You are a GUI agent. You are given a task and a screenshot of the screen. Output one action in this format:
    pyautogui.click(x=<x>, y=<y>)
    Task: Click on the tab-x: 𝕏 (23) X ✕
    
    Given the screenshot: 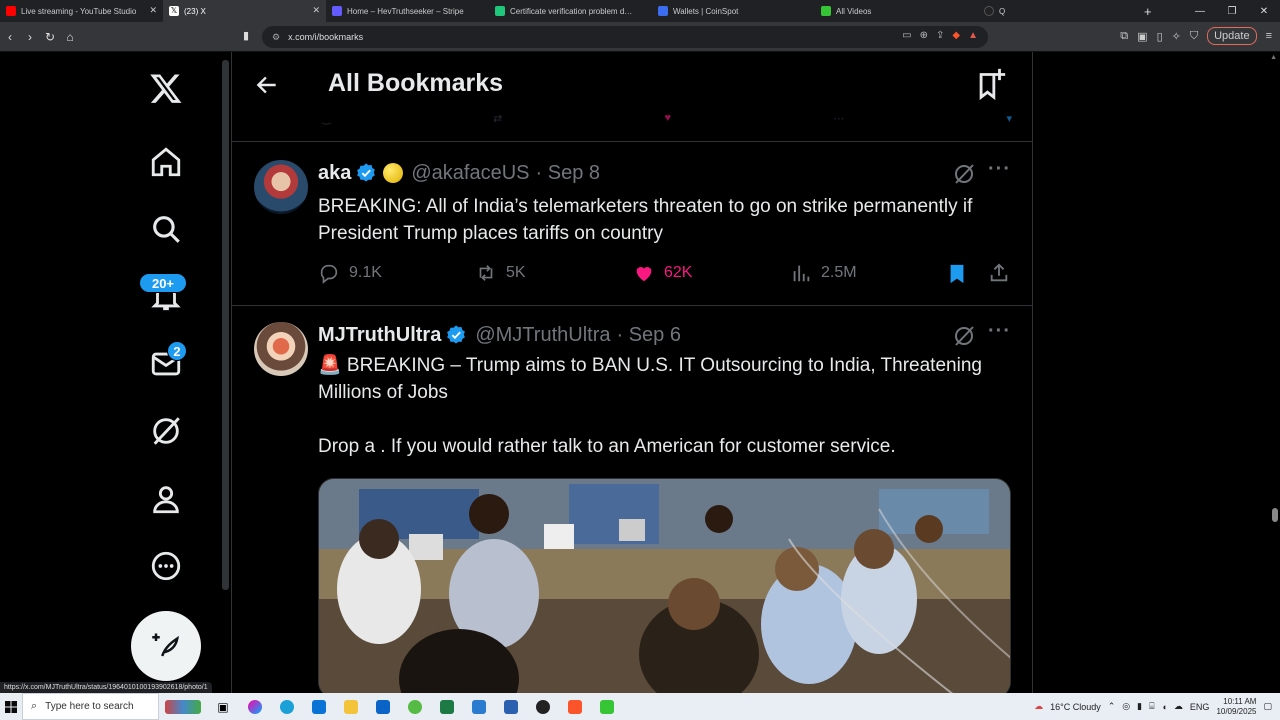 What is the action you would take?
    pyautogui.click(x=244, y=11)
    